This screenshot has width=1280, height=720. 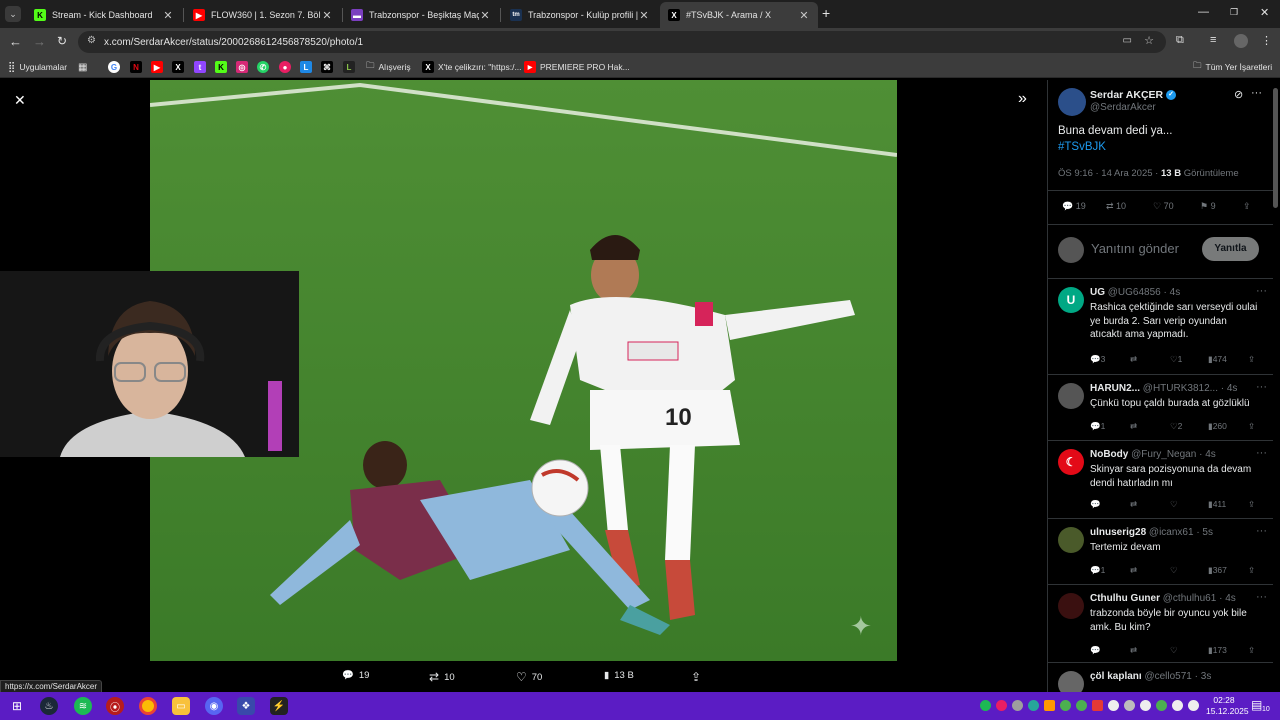 What do you see at coordinates (17, 706) in the screenshot?
I see `windows-start-icon: ⊞` at bounding box center [17, 706].